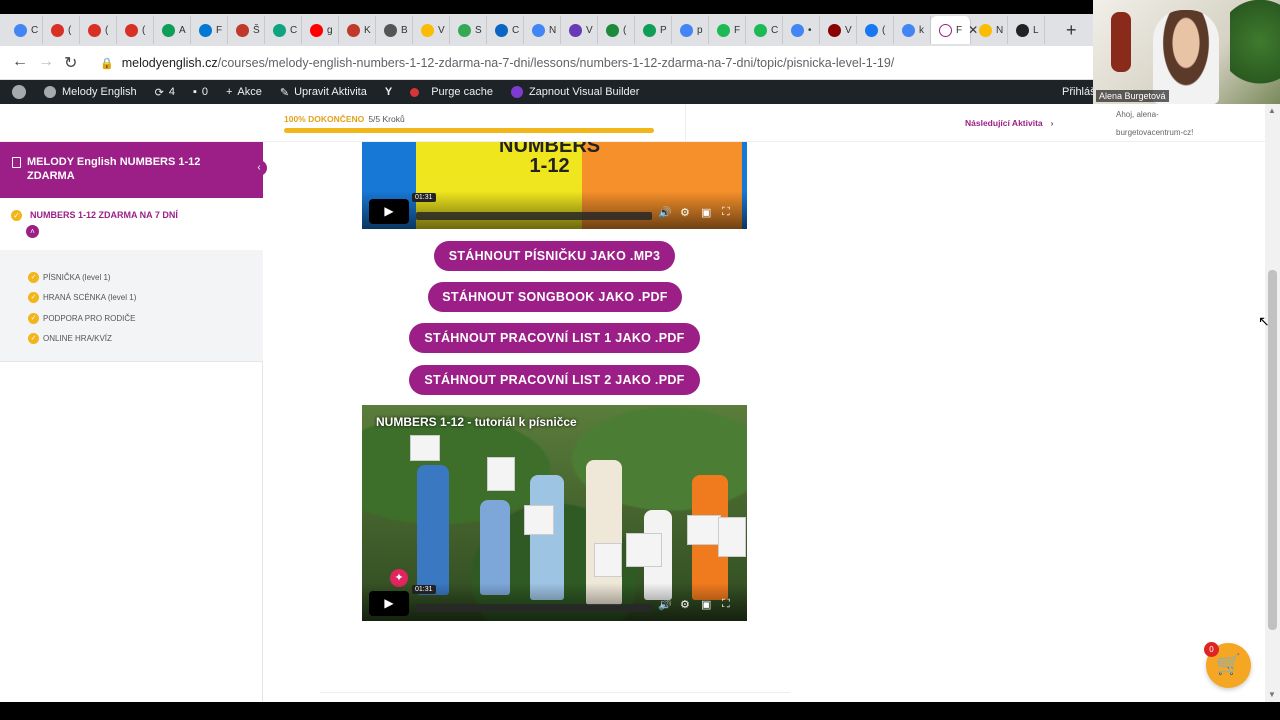 Image resolution: width=1280 pixels, height=720 pixels. I want to click on new-tab-button: +, so click(1071, 30).